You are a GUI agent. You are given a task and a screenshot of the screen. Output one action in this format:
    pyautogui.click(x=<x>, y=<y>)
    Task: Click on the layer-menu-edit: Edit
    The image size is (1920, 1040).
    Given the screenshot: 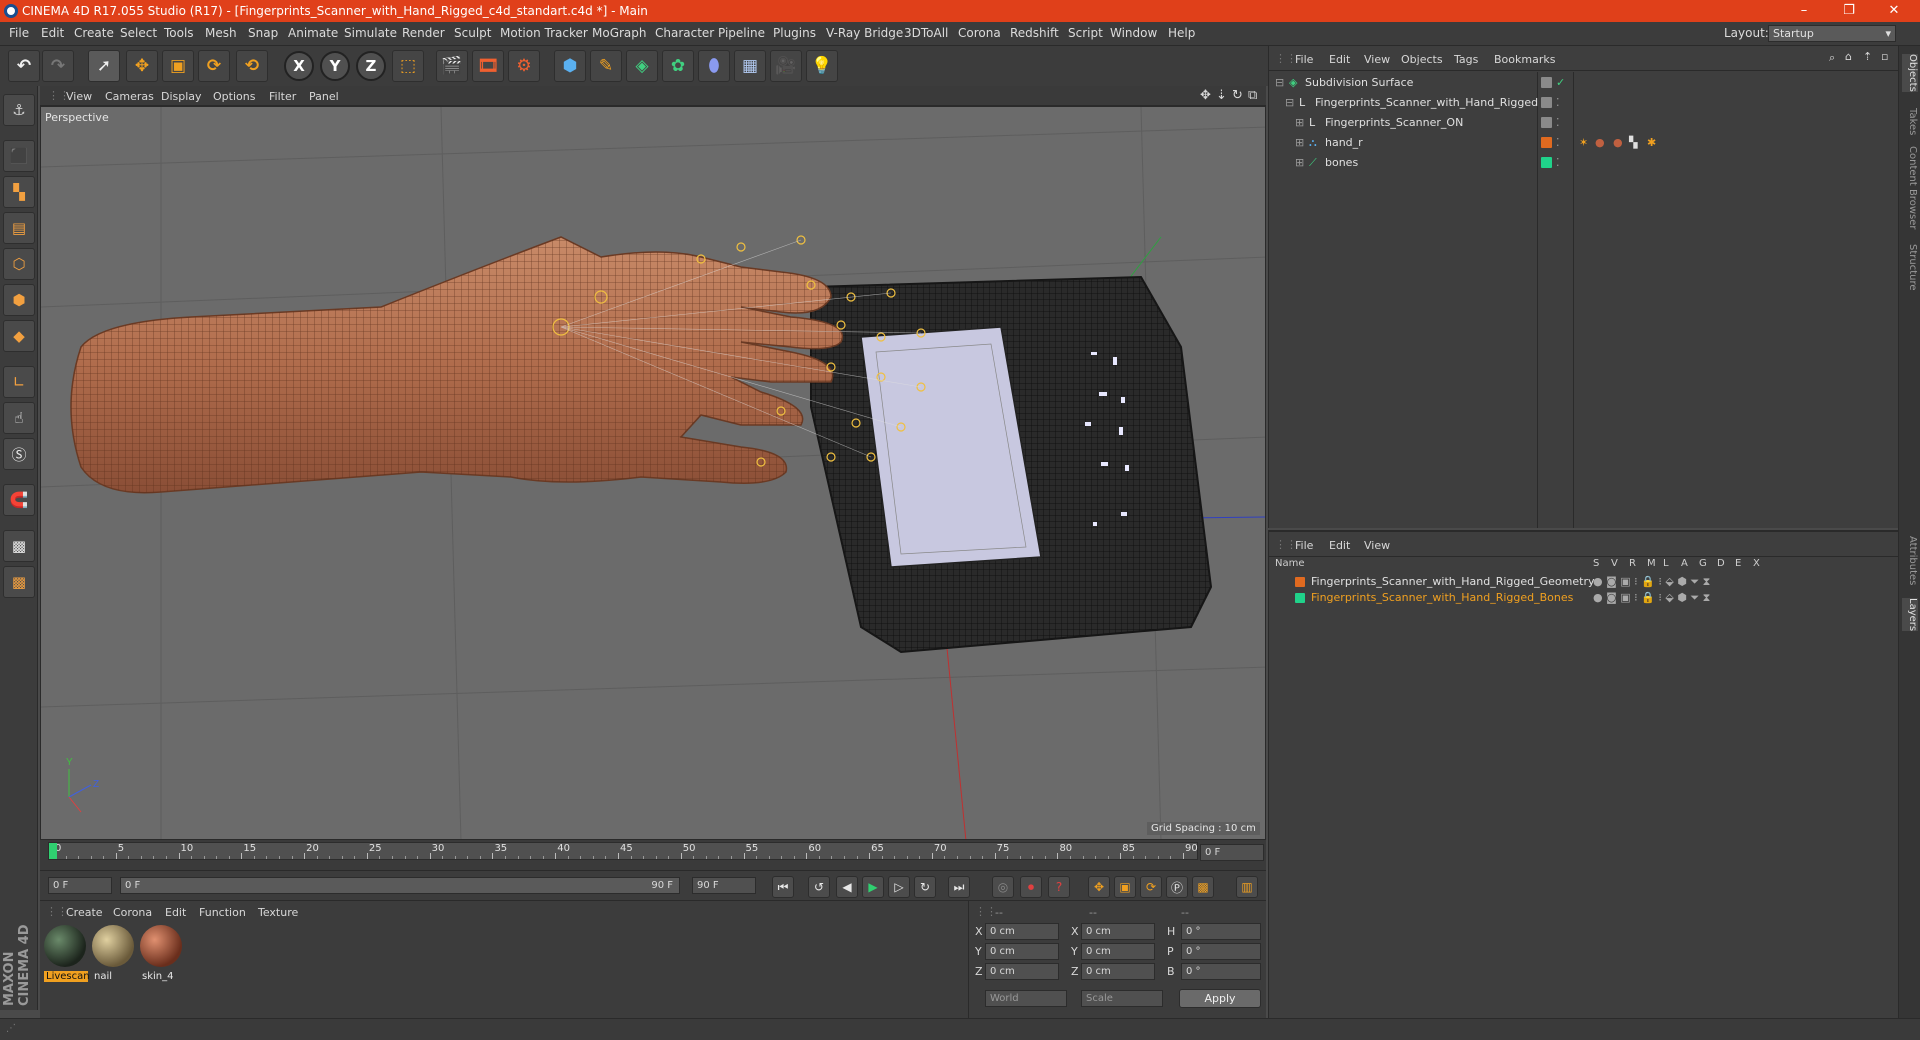 What is the action you would take?
    pyautogui.click(x=1339, y=545)
    